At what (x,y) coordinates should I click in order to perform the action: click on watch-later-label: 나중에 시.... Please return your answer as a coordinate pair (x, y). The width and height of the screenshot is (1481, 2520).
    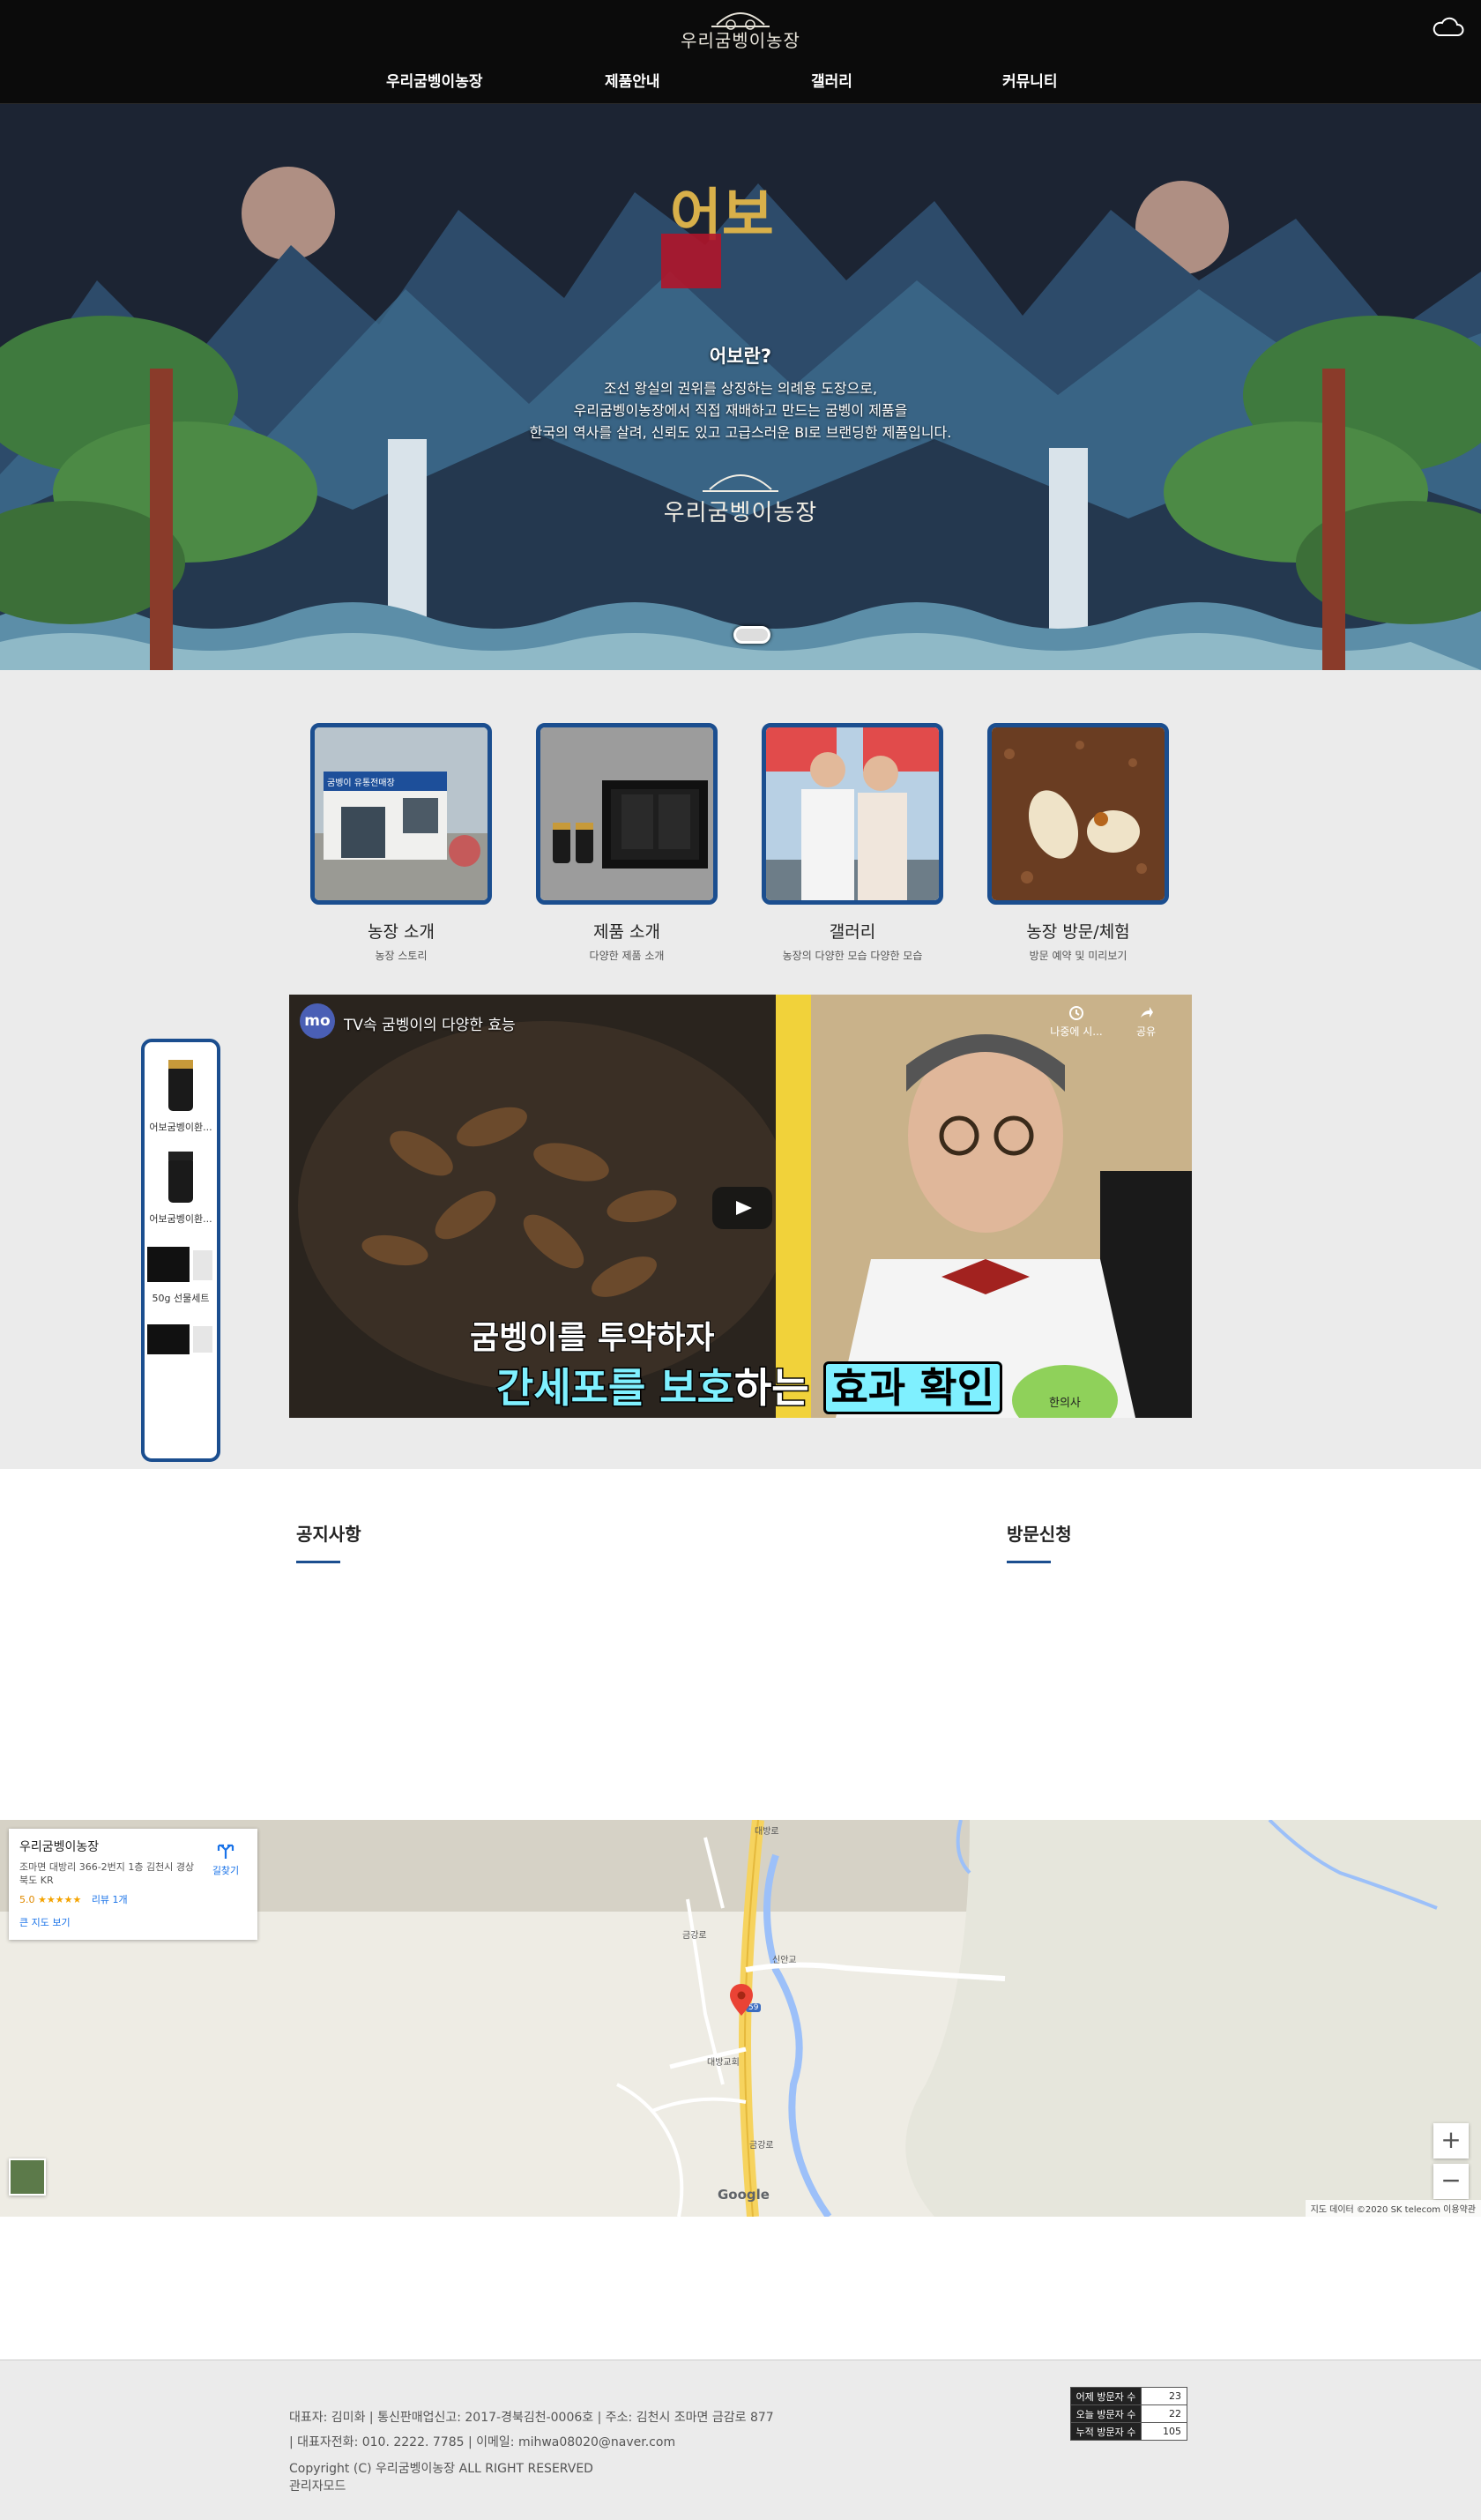
    Looking at the image, I should click on (1076, 1031).